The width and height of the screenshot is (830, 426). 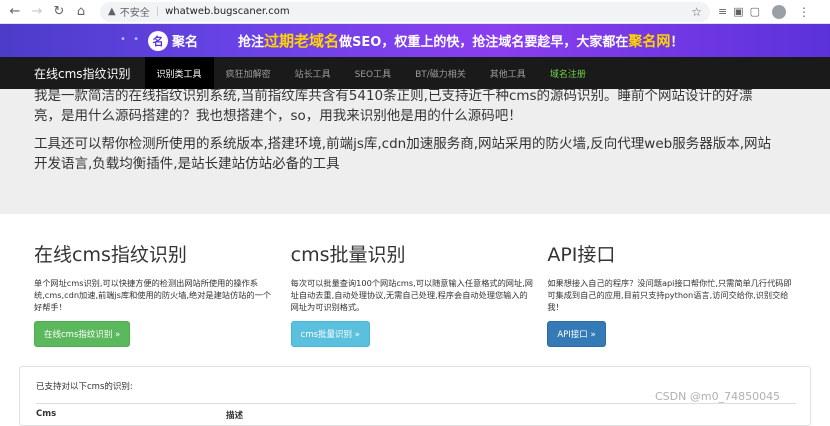 What do you see at coordinates (718, 396) in the screenshot?
I see `csdn-watermark: CSDN @m0_74850045` at bounding box center [718, 396].